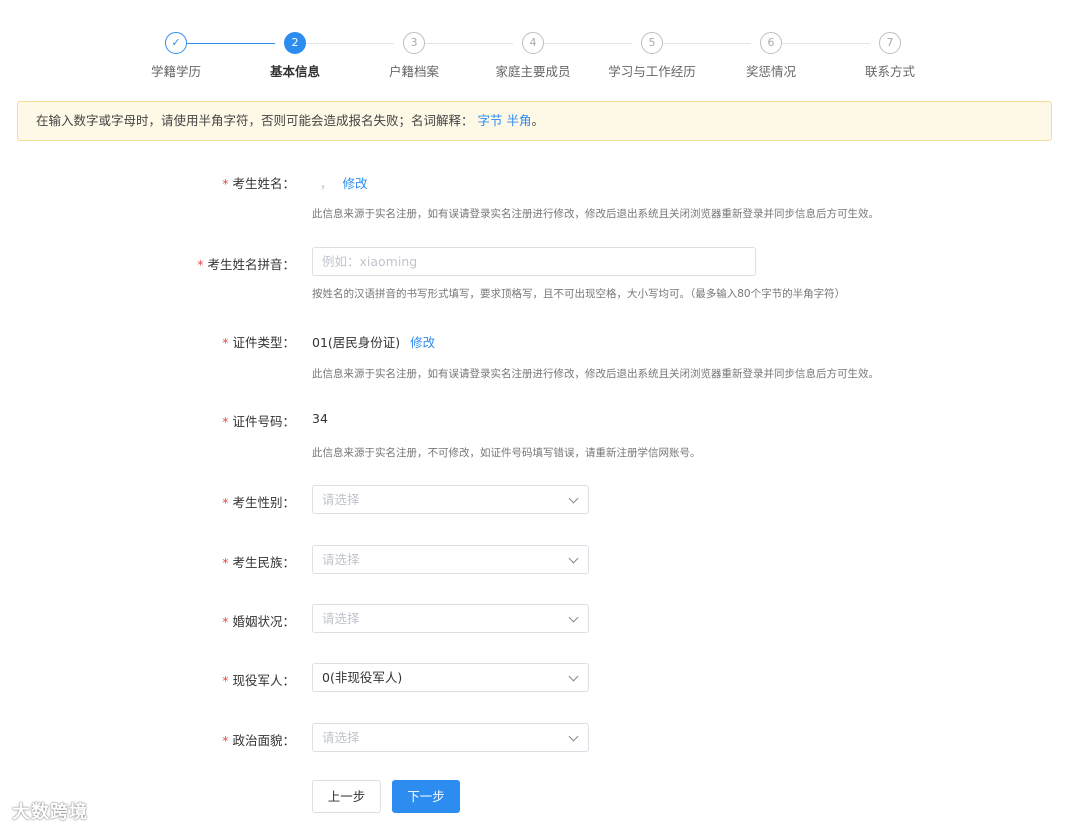  Describe the element at coordinates (414, 43) in the screenshot. I see `step-number: 3` at that location.